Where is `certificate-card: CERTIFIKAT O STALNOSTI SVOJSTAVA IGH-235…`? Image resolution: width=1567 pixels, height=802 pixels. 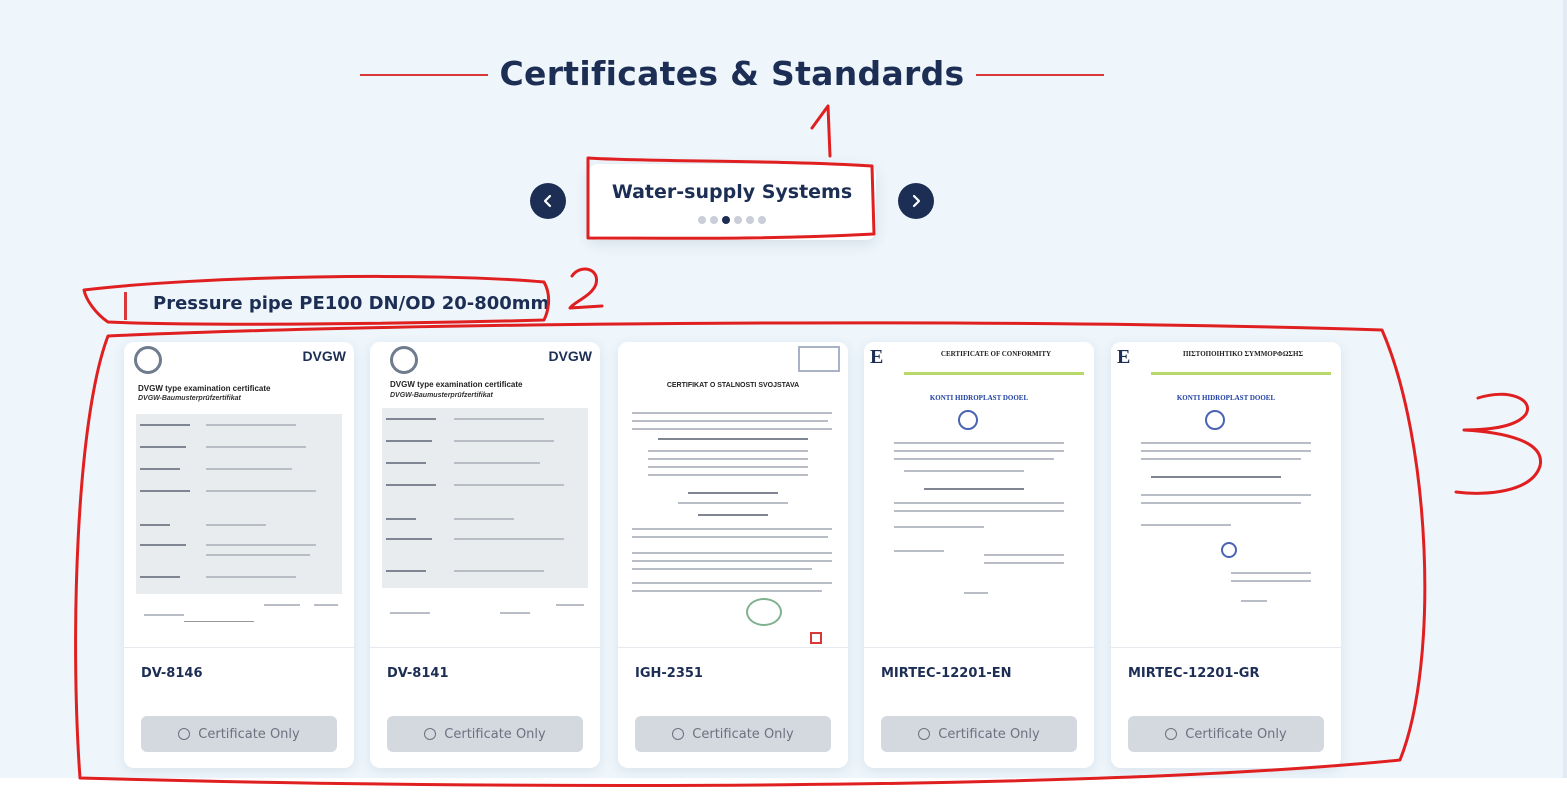
certificate-card: CERTIFIKAT O STALNOSTI SVOJSTAVA IGH-235… is located at coordinates (733, 555).